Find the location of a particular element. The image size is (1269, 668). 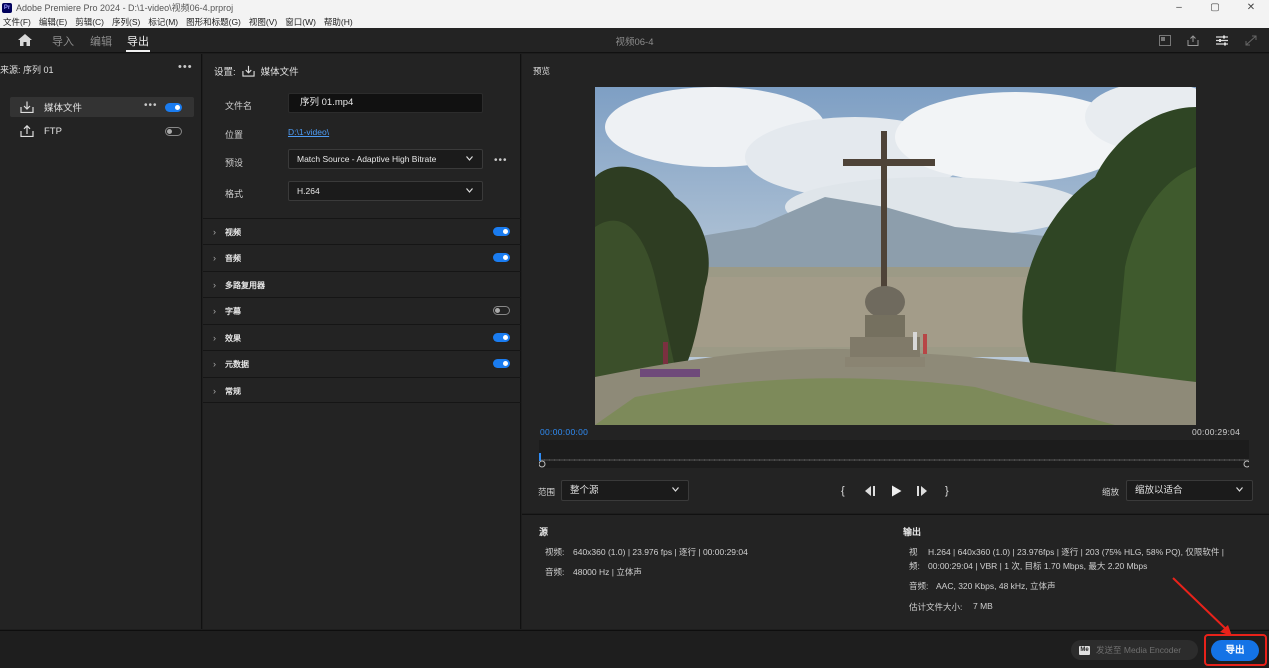

filesize-label: 估计文件大小: is located at coordinates (936, 607).